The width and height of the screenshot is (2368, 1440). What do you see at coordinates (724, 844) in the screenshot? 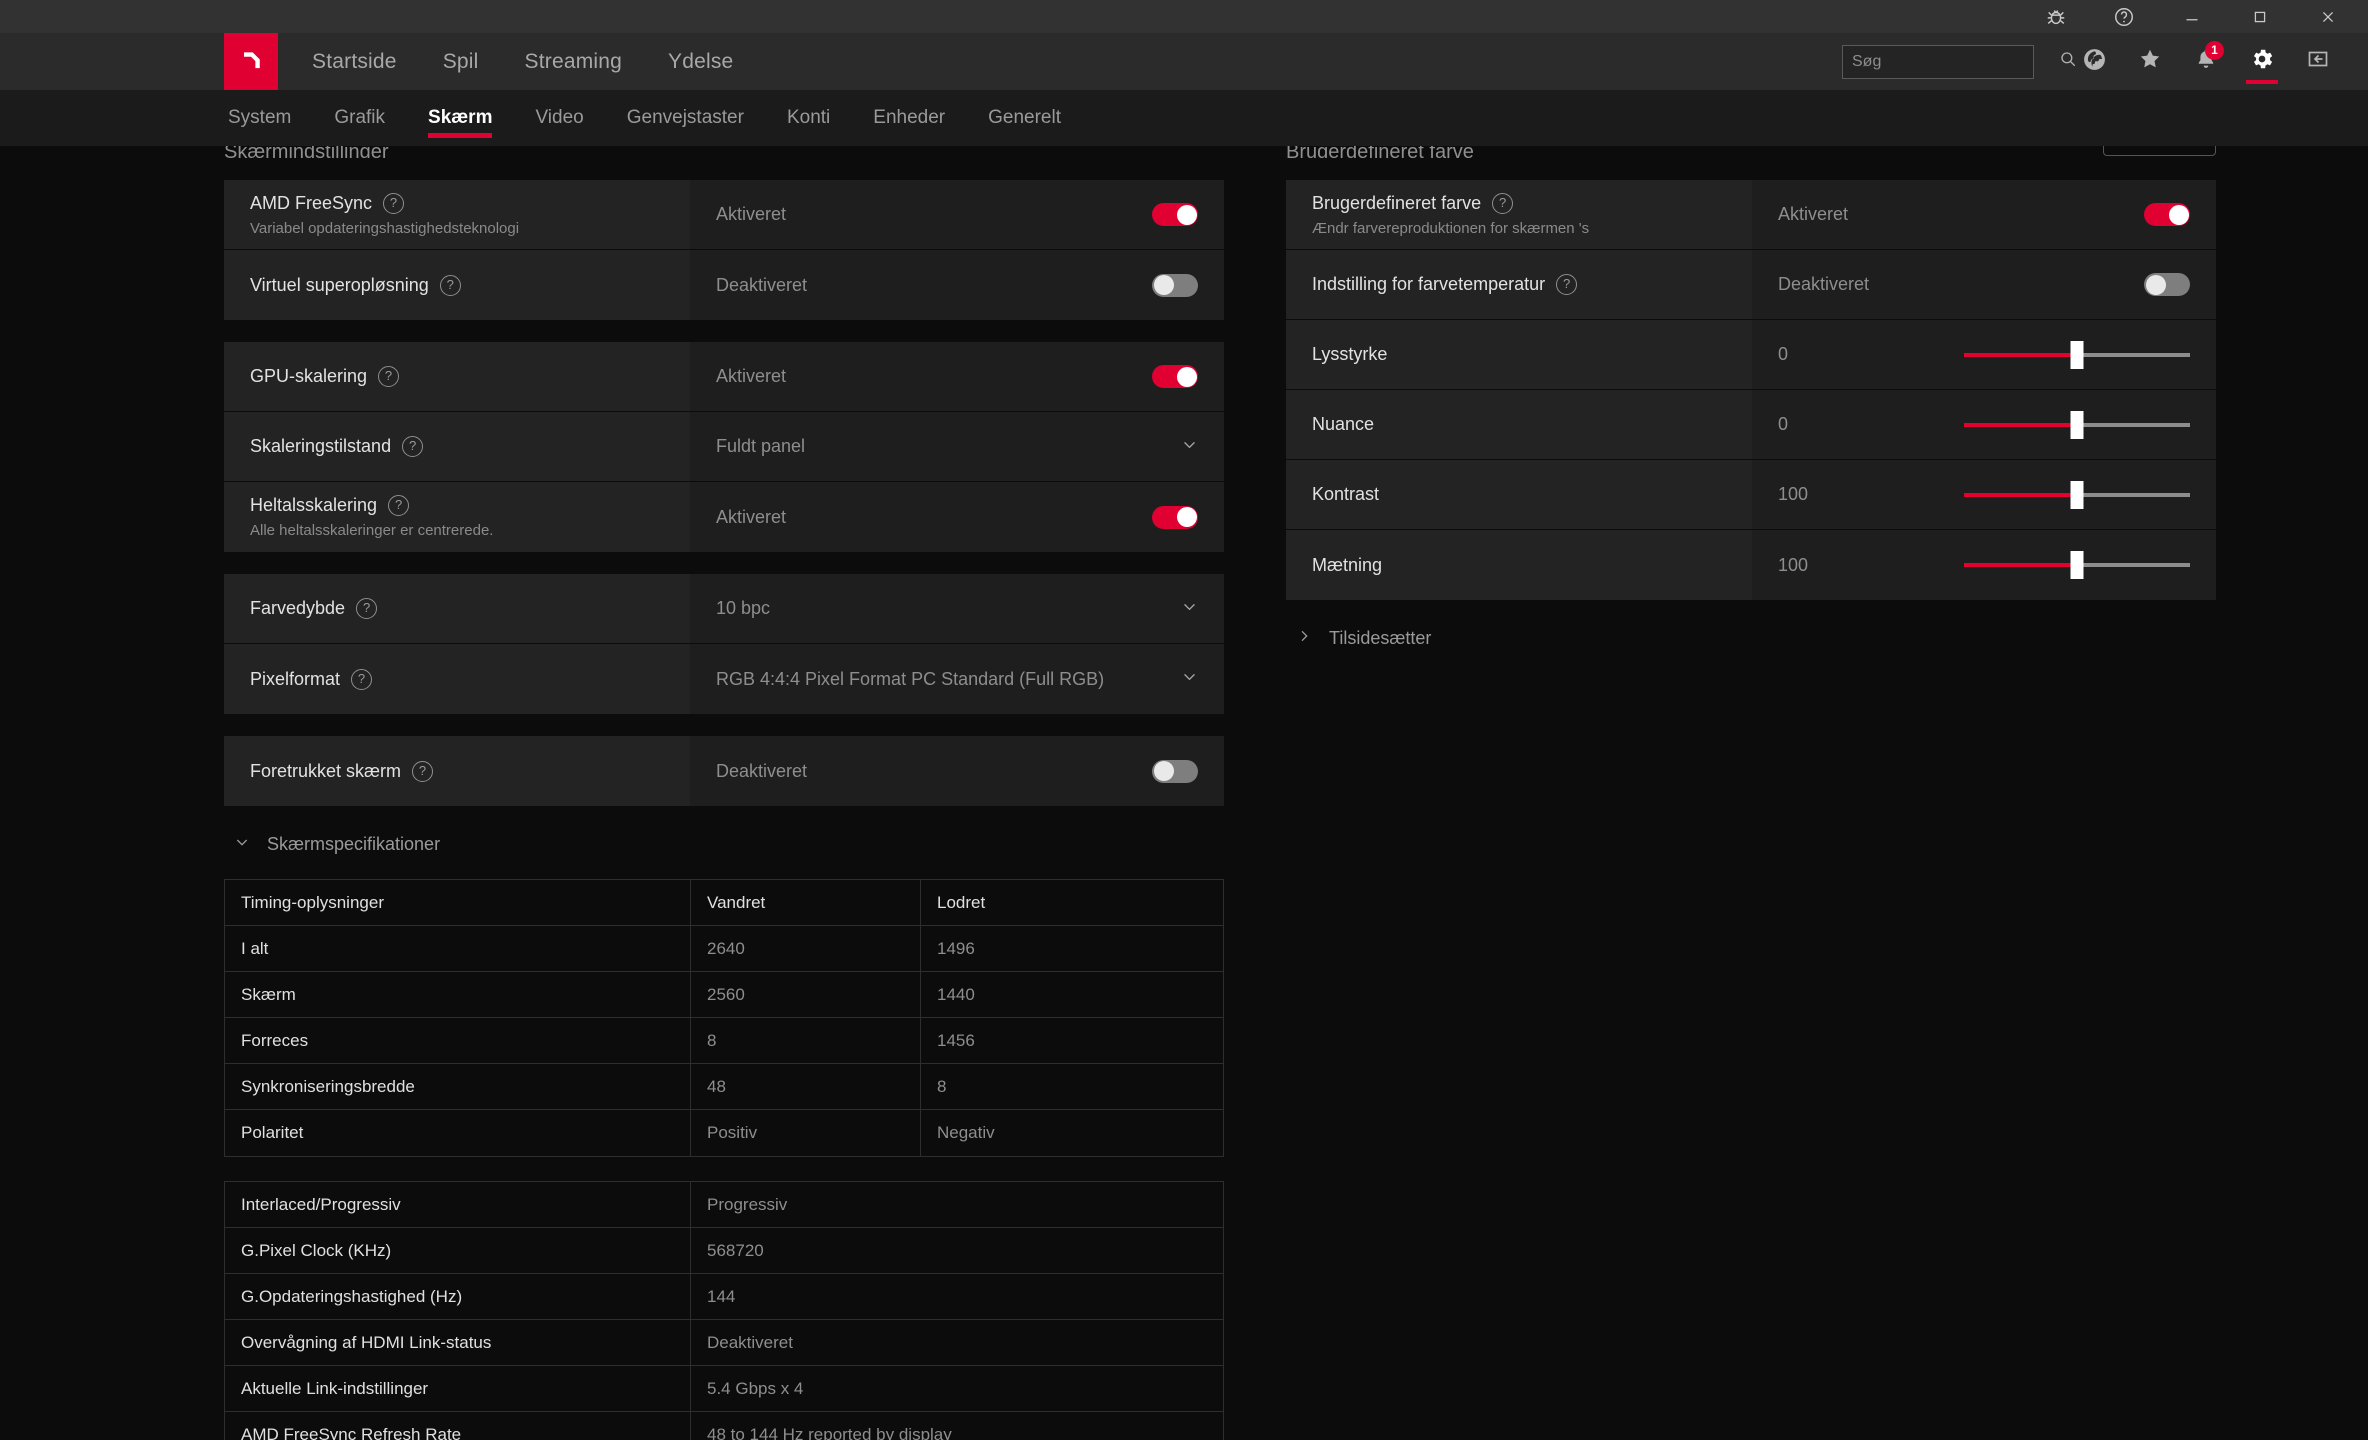
I see `display-specs-toggle: Skærmspecifikationer` at bounding box center [724, 844].